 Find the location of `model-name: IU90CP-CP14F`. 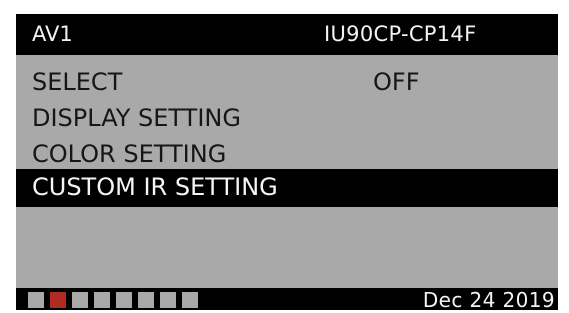

model-name: IU90CP-CP14F is located at coordinates (400, 34).